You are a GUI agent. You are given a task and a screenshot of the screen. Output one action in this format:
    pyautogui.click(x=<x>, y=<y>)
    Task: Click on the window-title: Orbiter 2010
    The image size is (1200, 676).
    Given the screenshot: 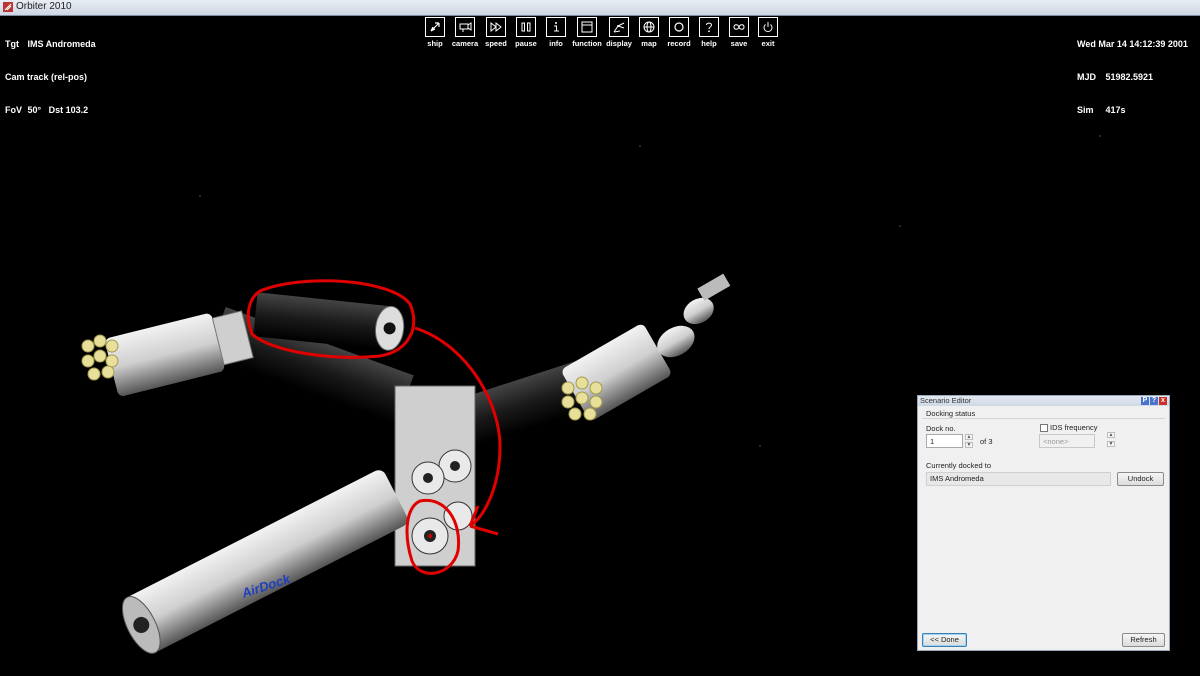 What is the action you would take?
    pyautogui.click(x=44, y=6)
    